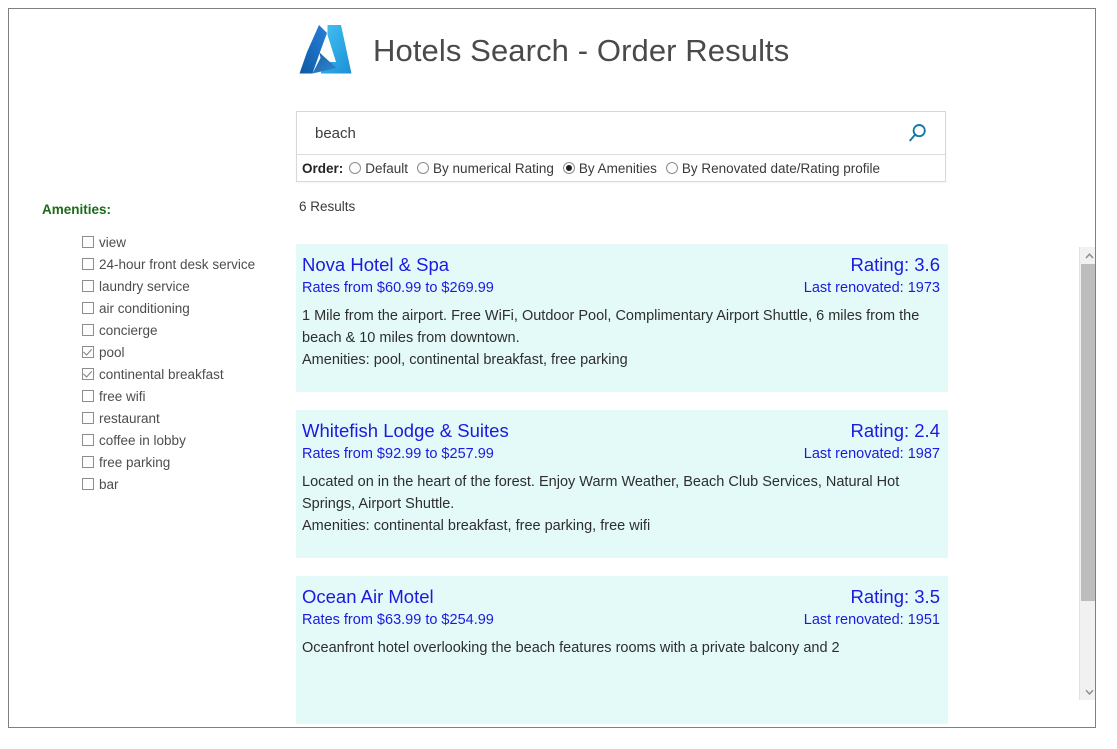 The image size is (1117, 749). What do you see at coordinates (128, 330) in the screenshot?
I see `amenity-label-concierge: concierge` at bounding box center [128, 330].